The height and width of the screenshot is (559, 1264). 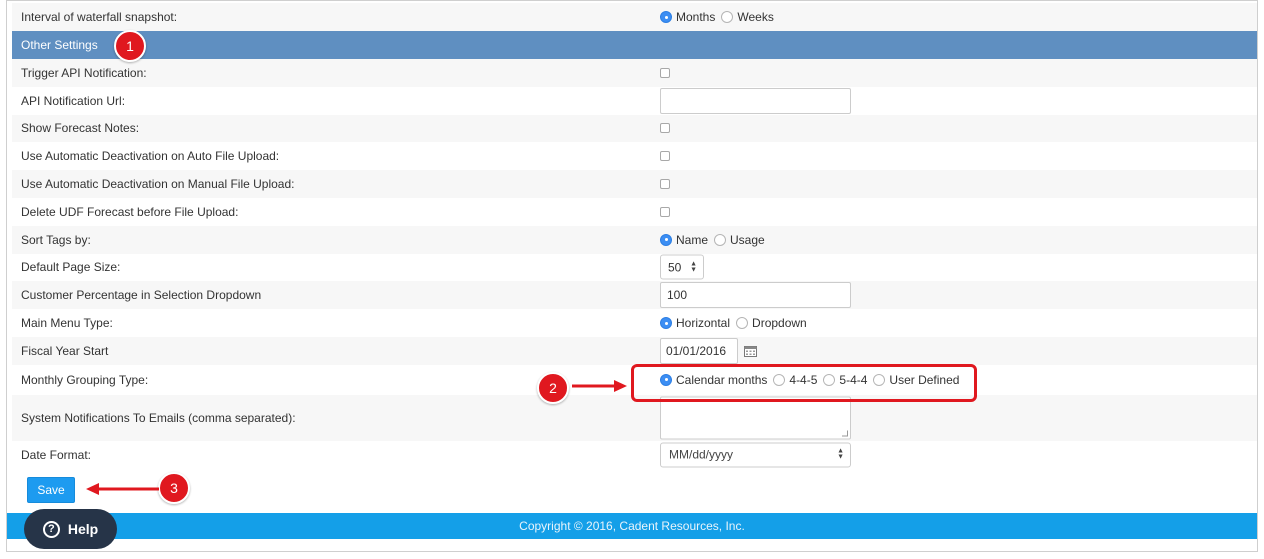 I want to click on waterfall-interval-options: Months Weeks, so click(x=720, y=17).